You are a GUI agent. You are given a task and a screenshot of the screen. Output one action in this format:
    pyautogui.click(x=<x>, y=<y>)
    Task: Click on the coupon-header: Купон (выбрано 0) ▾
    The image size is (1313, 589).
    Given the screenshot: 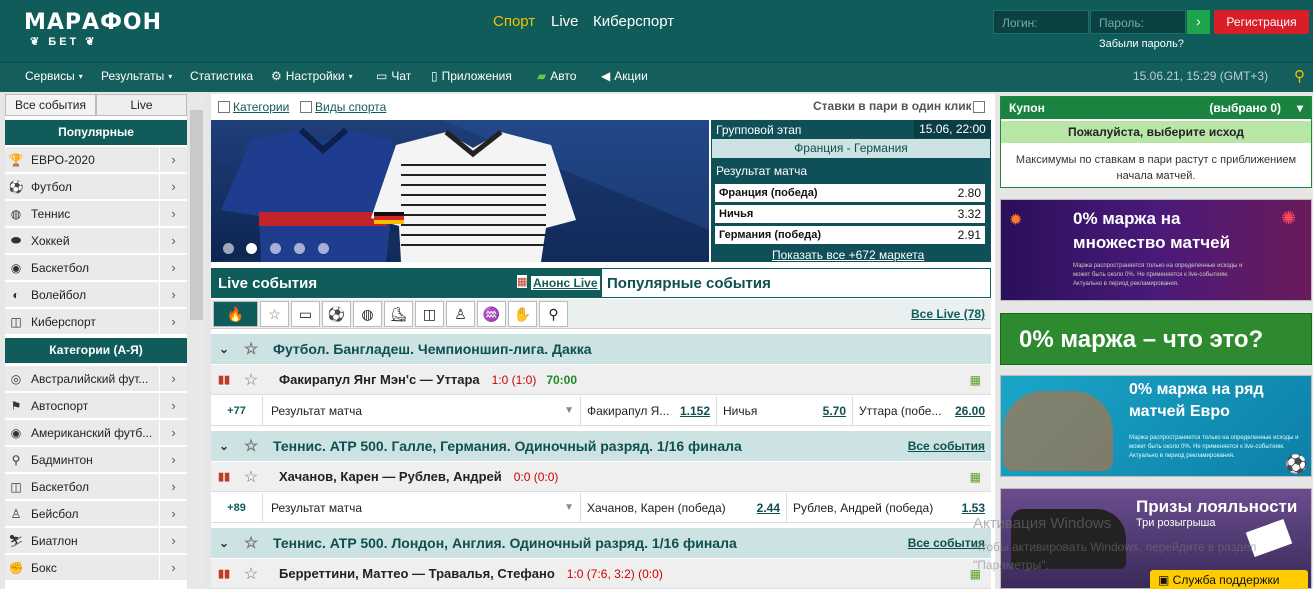 What is the action you would take?
    pyautogui.click(x=1156, y=108)
    